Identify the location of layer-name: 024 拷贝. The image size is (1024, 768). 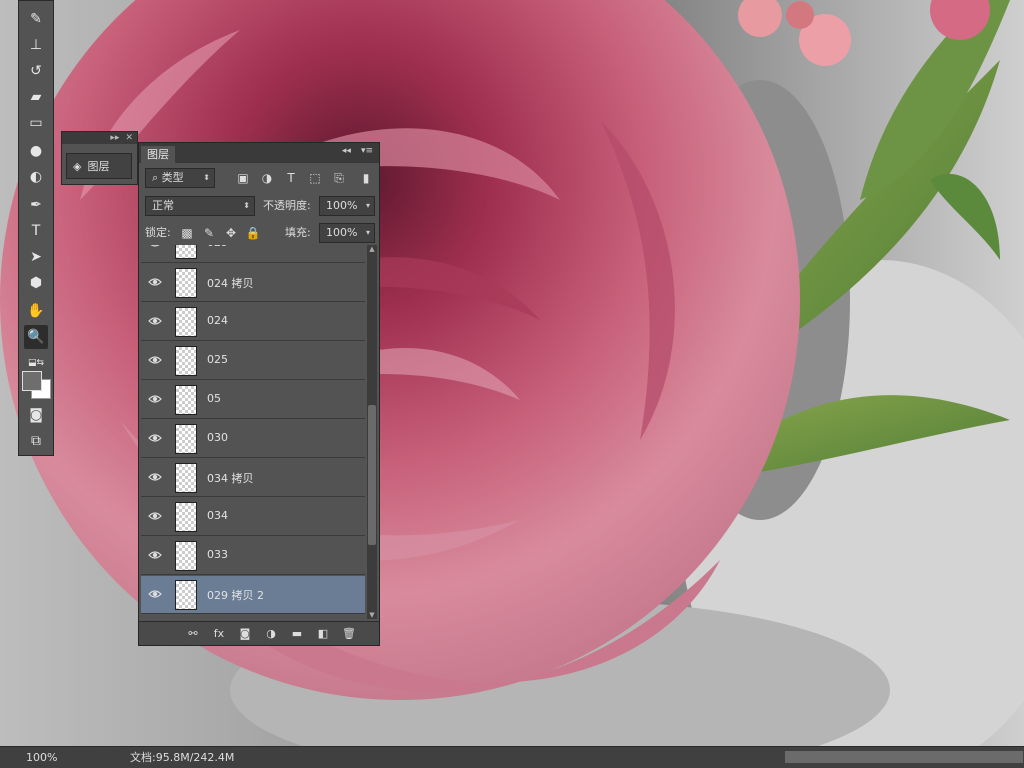
(230, 283).